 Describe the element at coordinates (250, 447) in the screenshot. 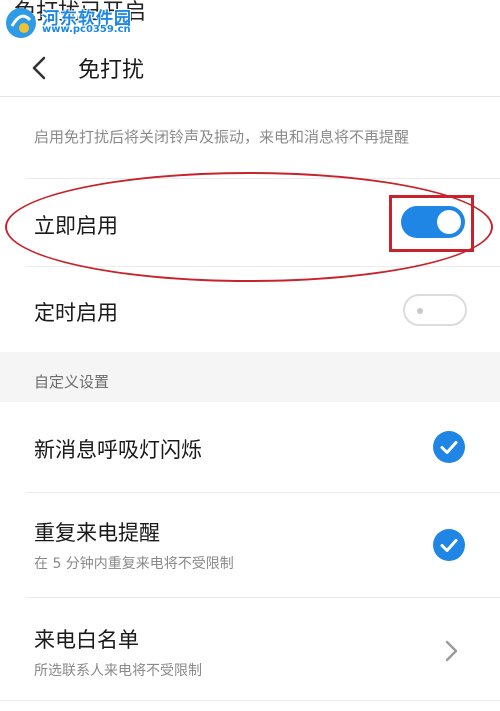

I see `breathing-light-row: 新消息呼吸灯闪烁` at that location.